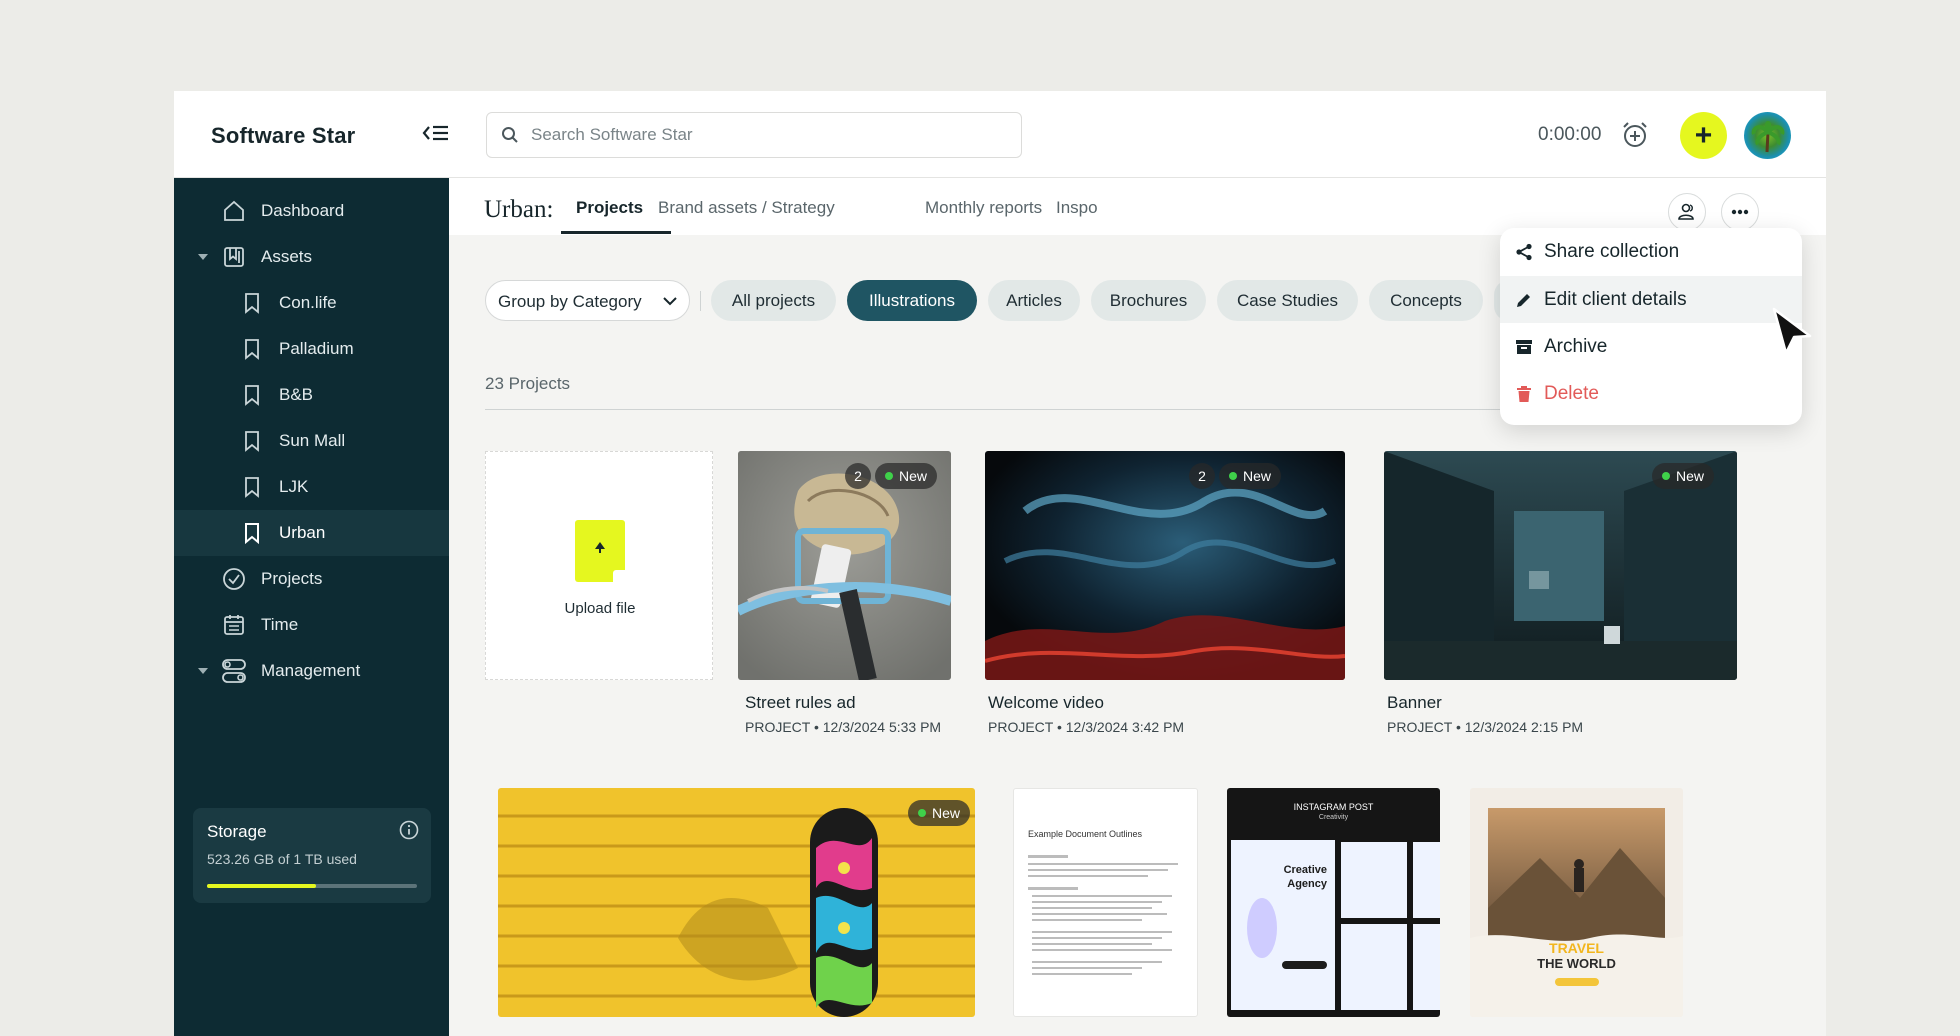  What do you see at coordinates (510, 135) in the screenshot?
I see `search-icon` at bounding box center [510, 135].